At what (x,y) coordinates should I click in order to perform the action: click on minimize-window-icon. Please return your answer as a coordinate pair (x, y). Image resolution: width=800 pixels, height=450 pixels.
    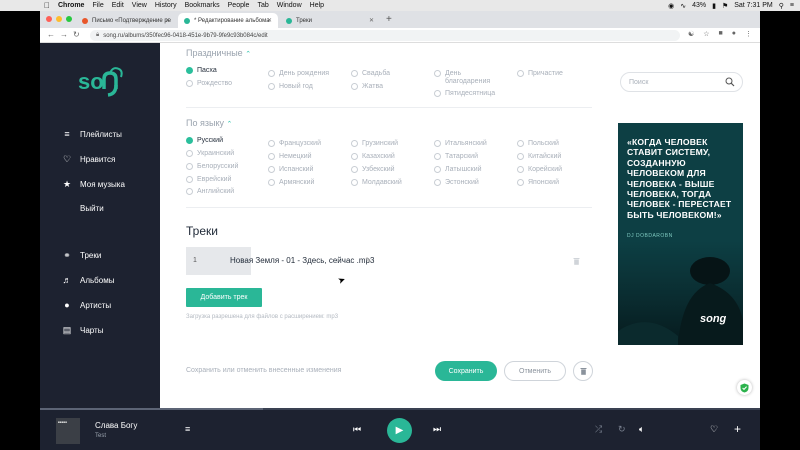
    Looking at the image, I should click on (59, 19).